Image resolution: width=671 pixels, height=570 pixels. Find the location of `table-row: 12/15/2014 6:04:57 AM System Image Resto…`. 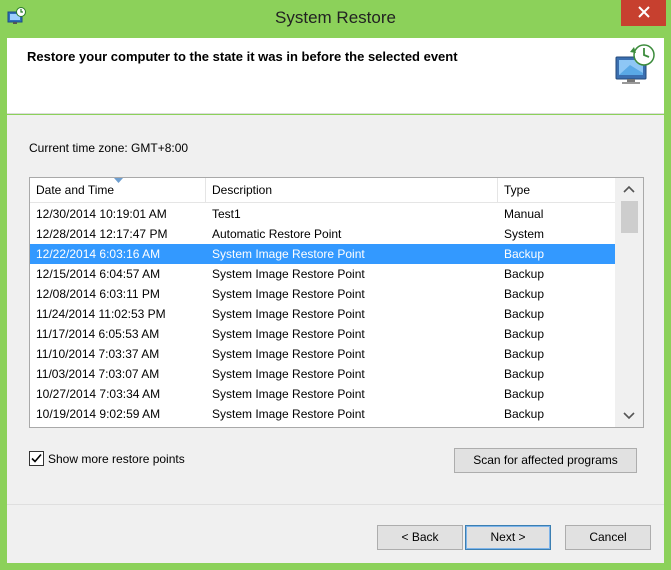

table-row: 12/15/2014 6:04:57 AM System Image Resto… is located at coordinates (322, 274).